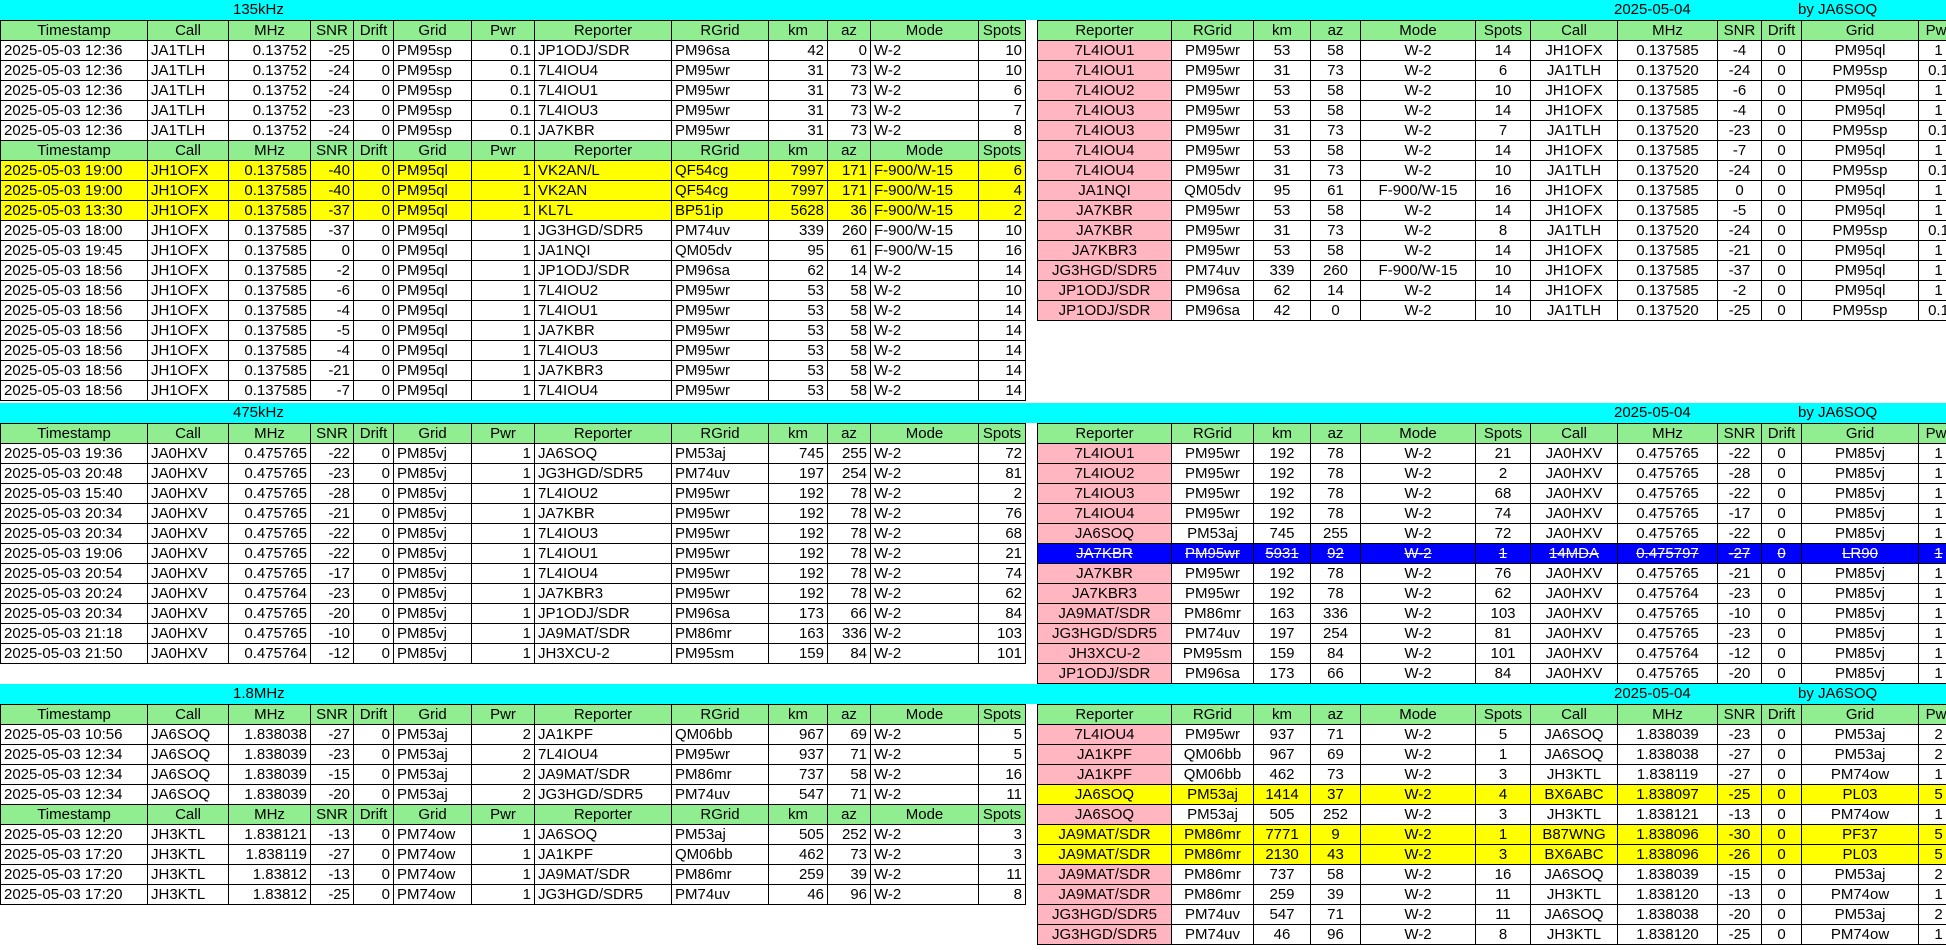 This screenshot has width=1946, height=950. What do you see at coordinates (74, 653) in the screenshot?
I see `table-cell: 2025-05-03 21:50` at bounding box center [74, 653].